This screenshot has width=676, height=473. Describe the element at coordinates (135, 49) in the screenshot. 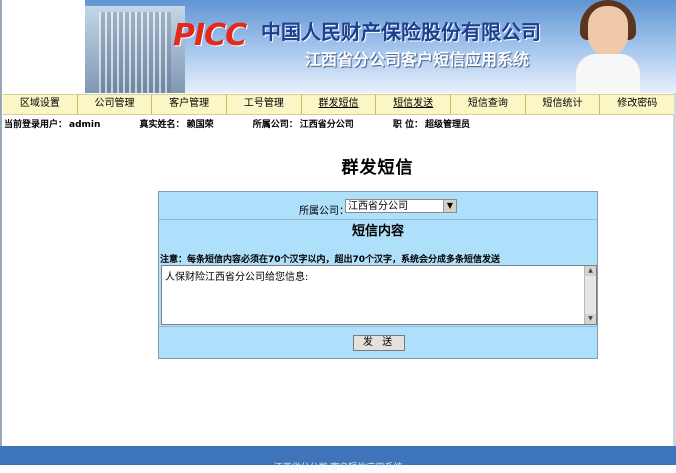

I see `building-image` at that location.